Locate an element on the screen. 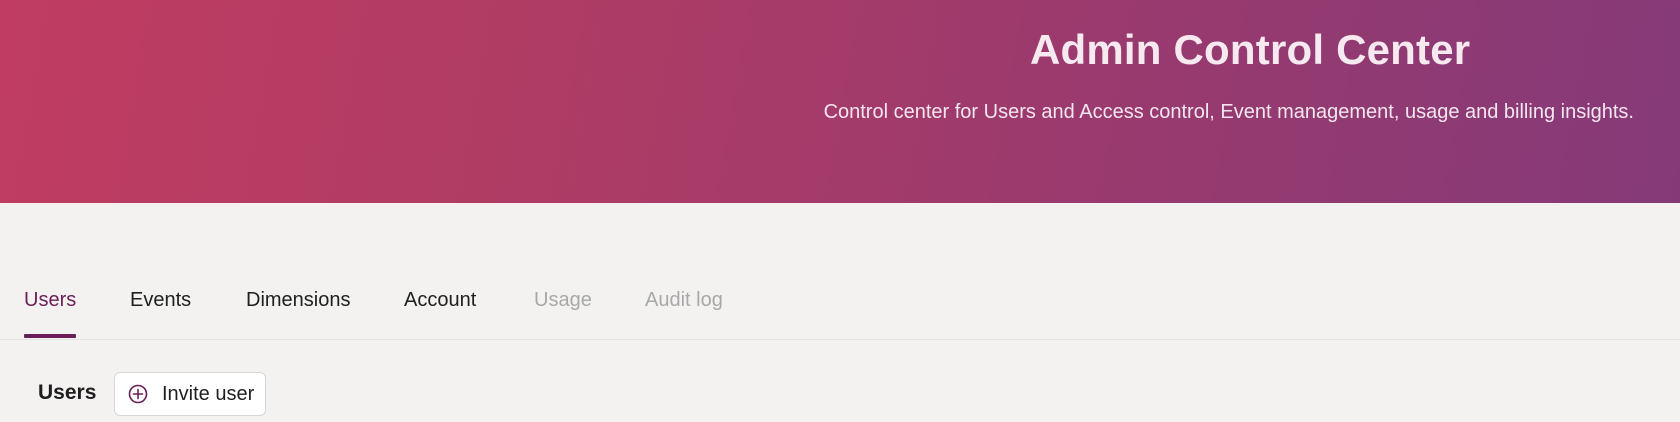 This screenshot has width=1680, height=422. tab-events: Events is located at coordinates (160, 300).